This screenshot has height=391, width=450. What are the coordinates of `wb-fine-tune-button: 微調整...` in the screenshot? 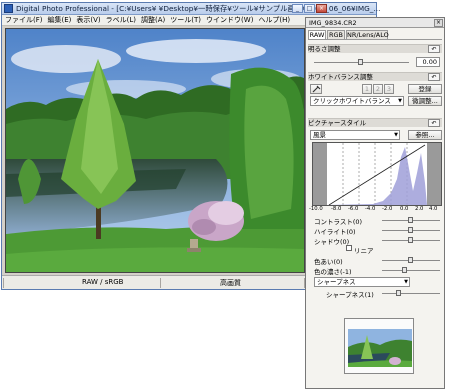 It's located at (425, 101).